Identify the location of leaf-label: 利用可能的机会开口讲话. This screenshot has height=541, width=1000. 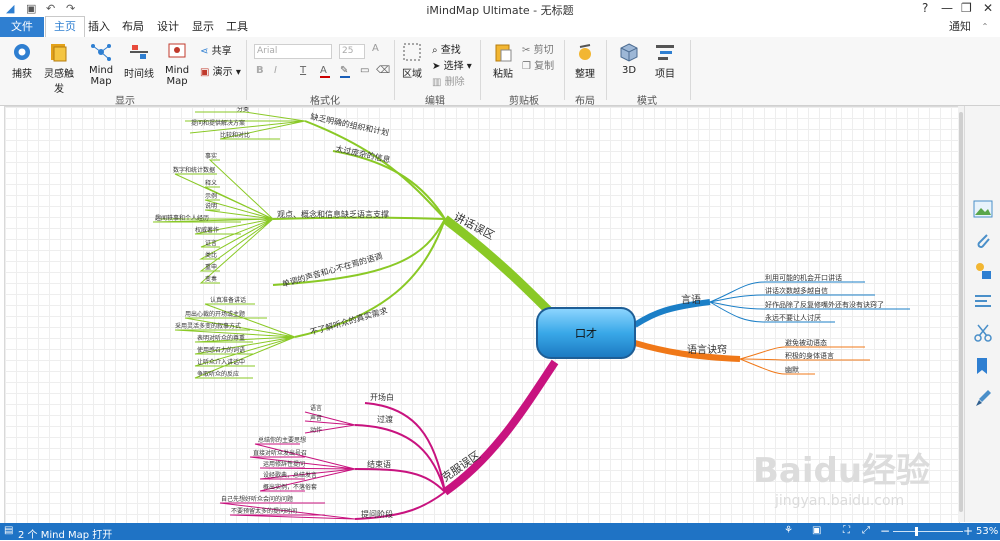
(803, 277).